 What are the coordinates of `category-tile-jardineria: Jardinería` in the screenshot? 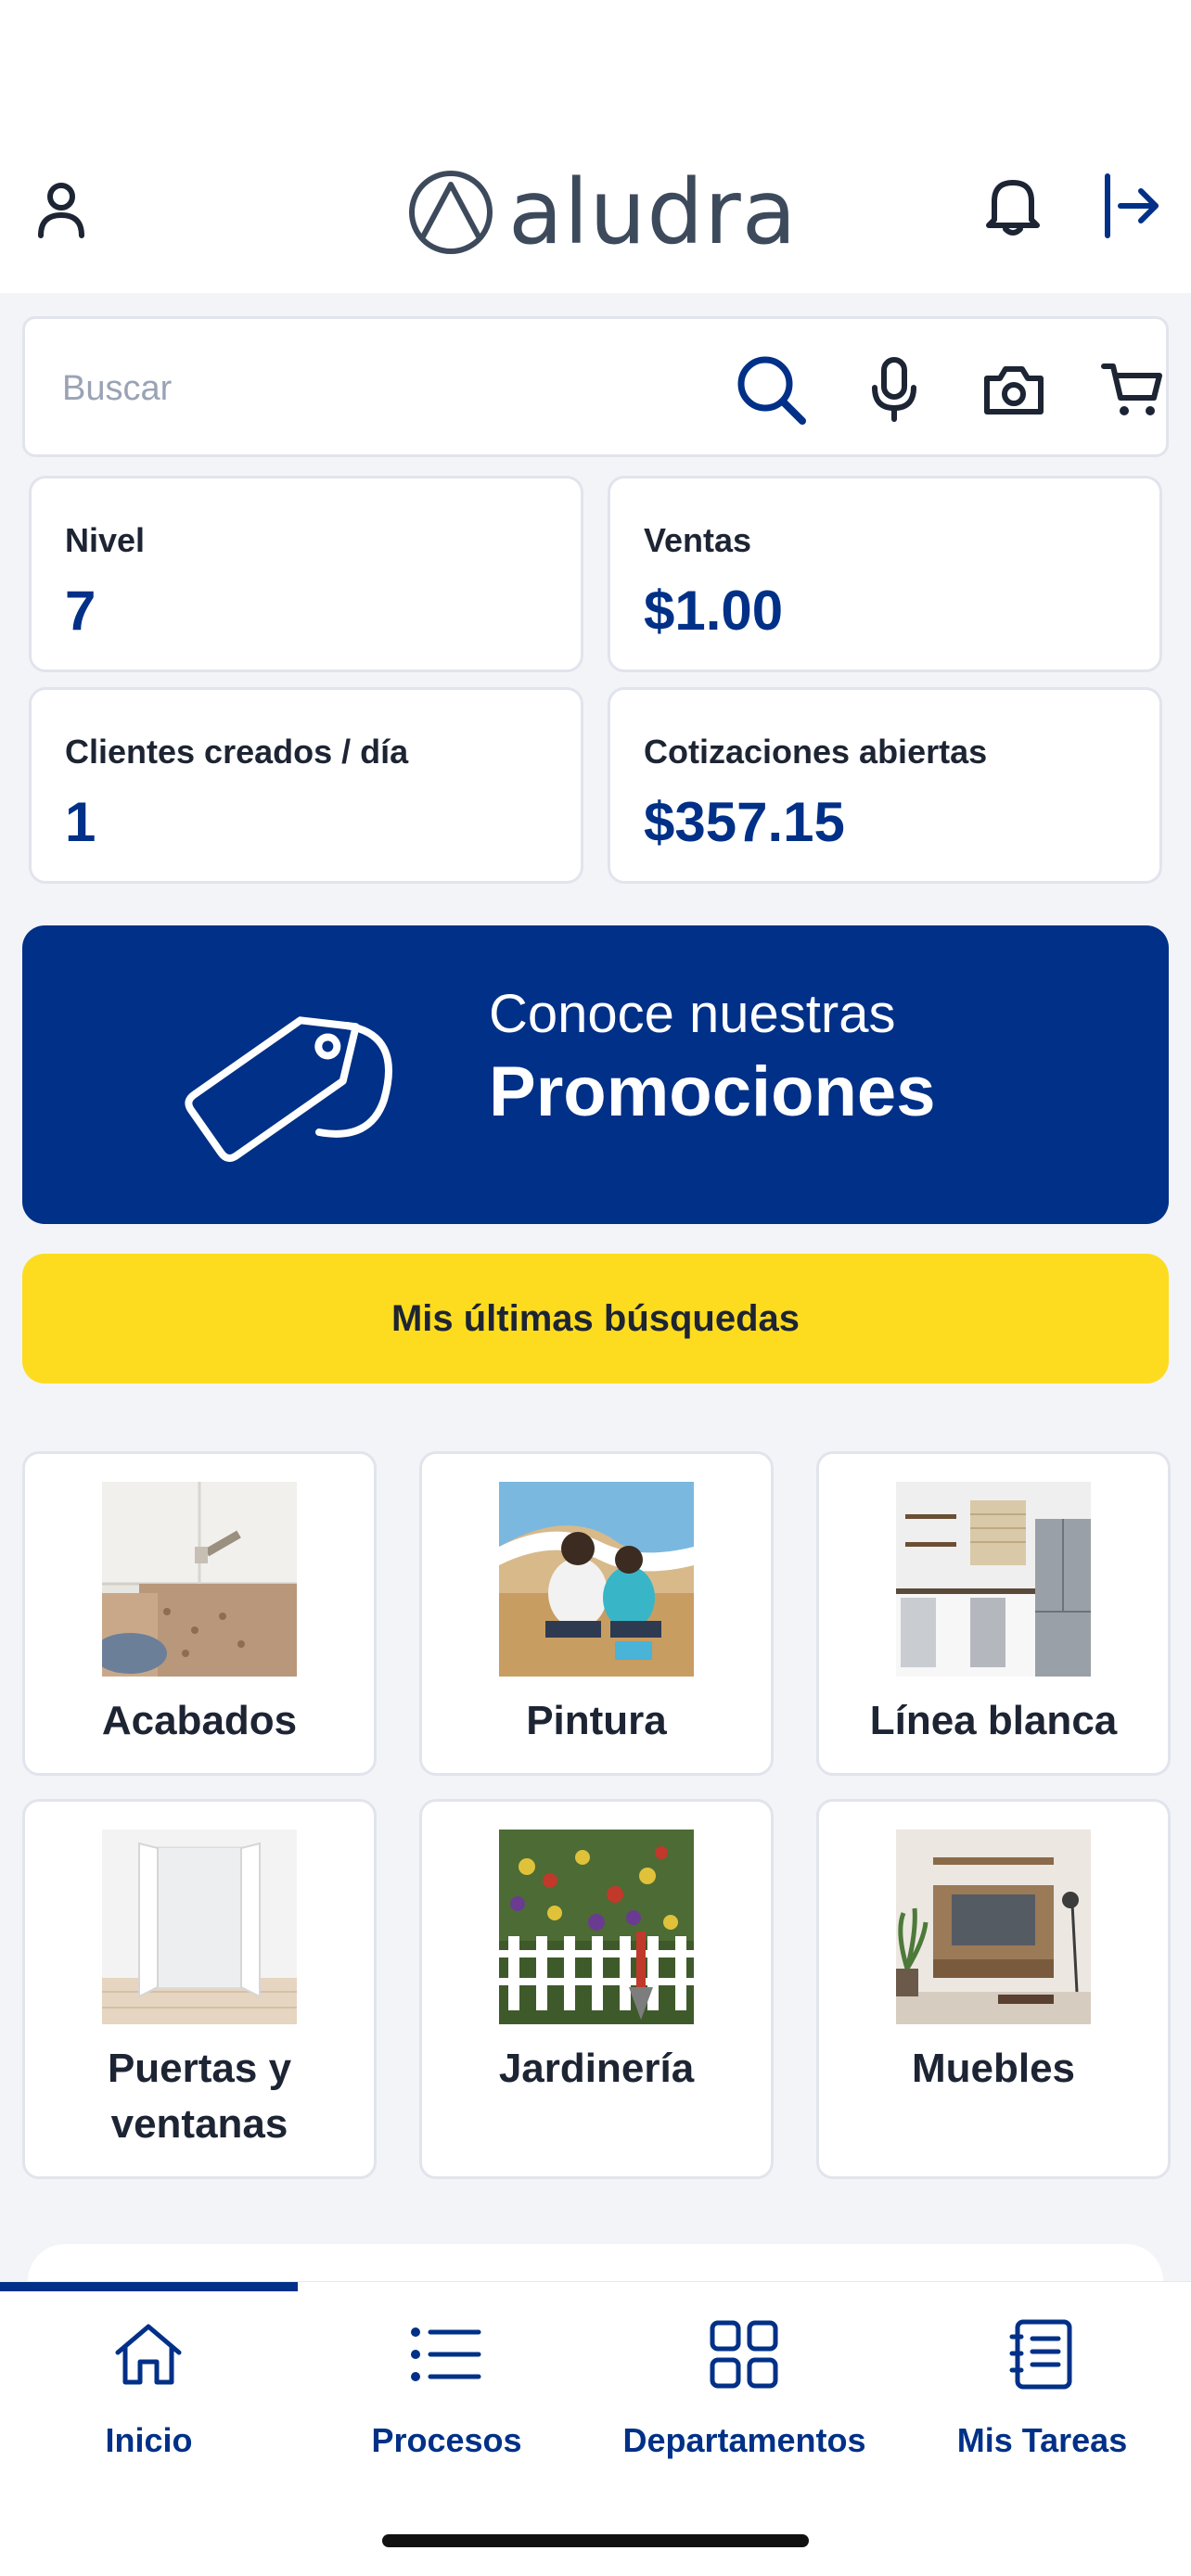 It's located at (597, 1989).